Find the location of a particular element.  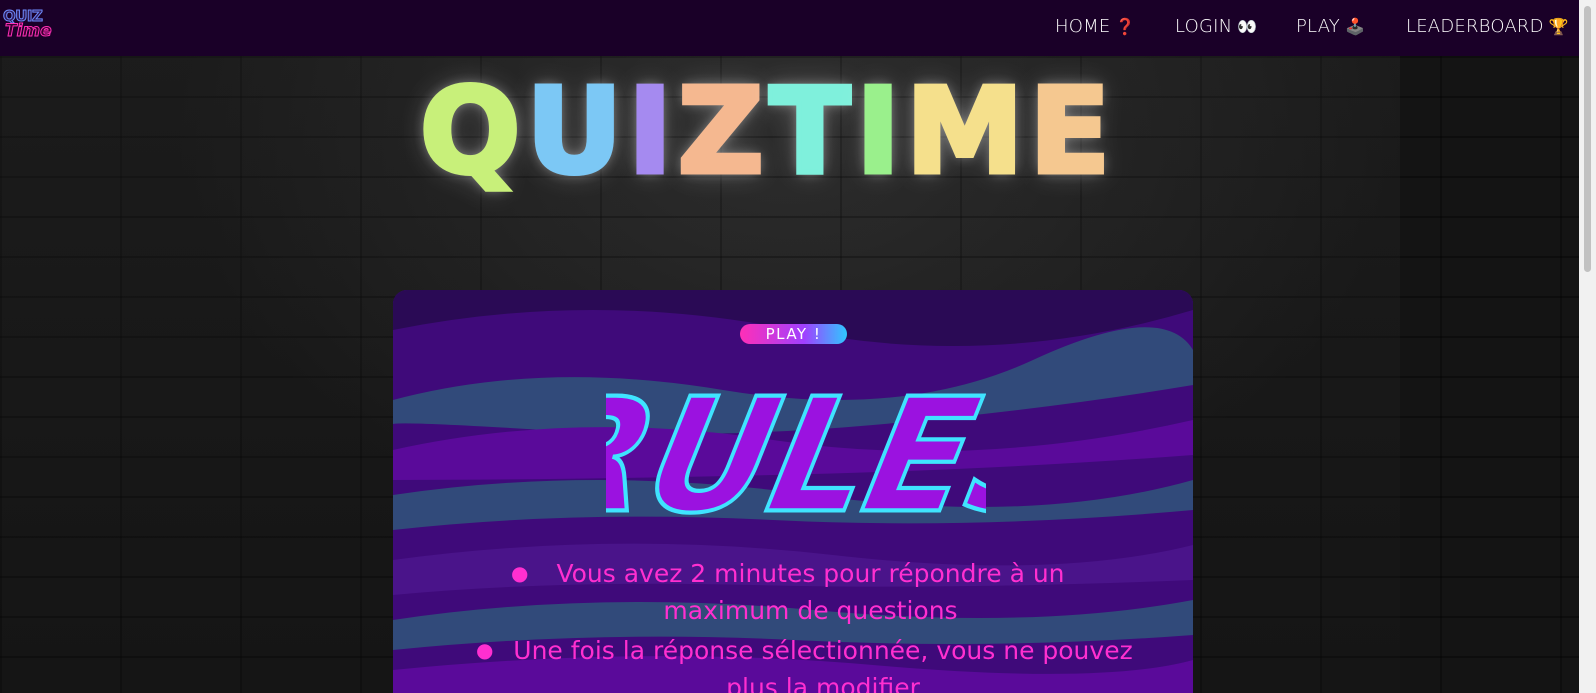

rules-neon-title: RULES is located at coordinates (796, 461).